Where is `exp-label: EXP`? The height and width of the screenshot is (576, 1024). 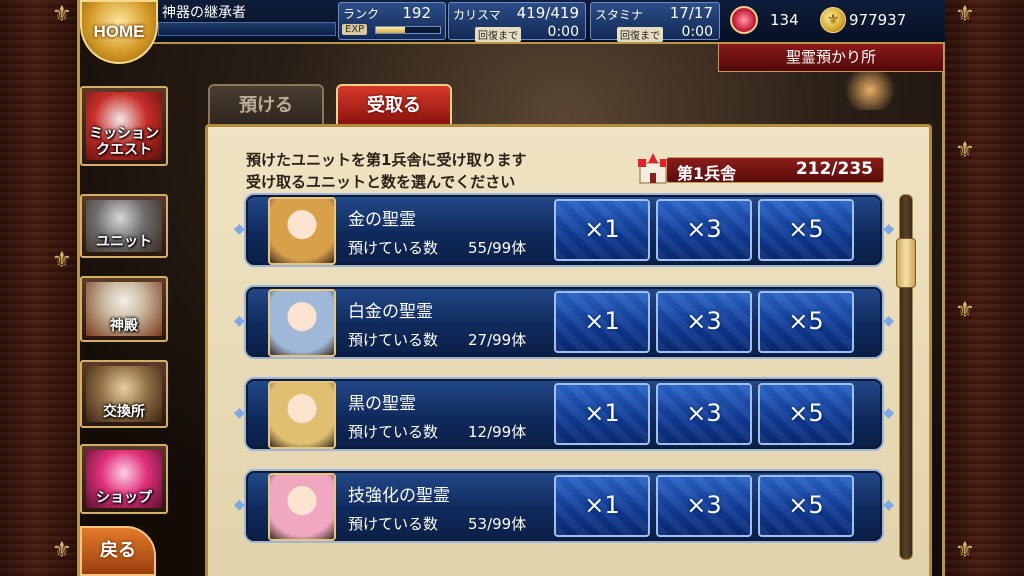
exp-label: EXP is located at coordinates (355, 29).